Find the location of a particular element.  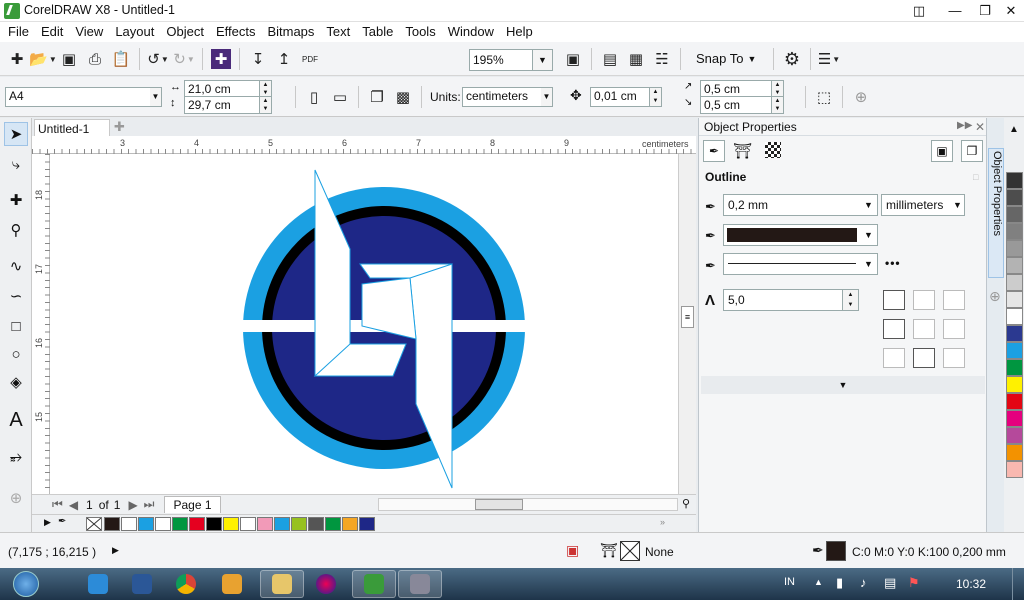

minimize-button: — is located at coordinates (955, 11).